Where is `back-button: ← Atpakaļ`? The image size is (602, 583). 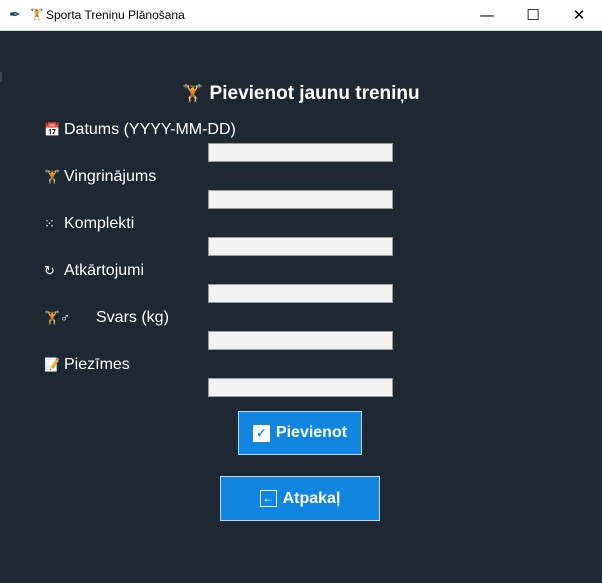 back-button: ← Atpakaļ is located at coordinates (300, 498).